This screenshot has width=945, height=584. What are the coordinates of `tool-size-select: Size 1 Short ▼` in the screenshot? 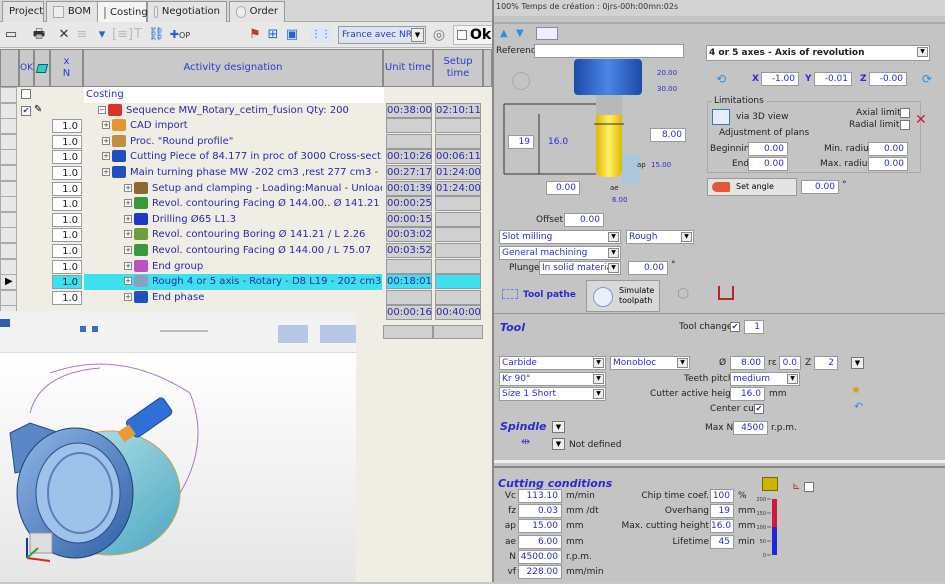 It's located at (552, 394).